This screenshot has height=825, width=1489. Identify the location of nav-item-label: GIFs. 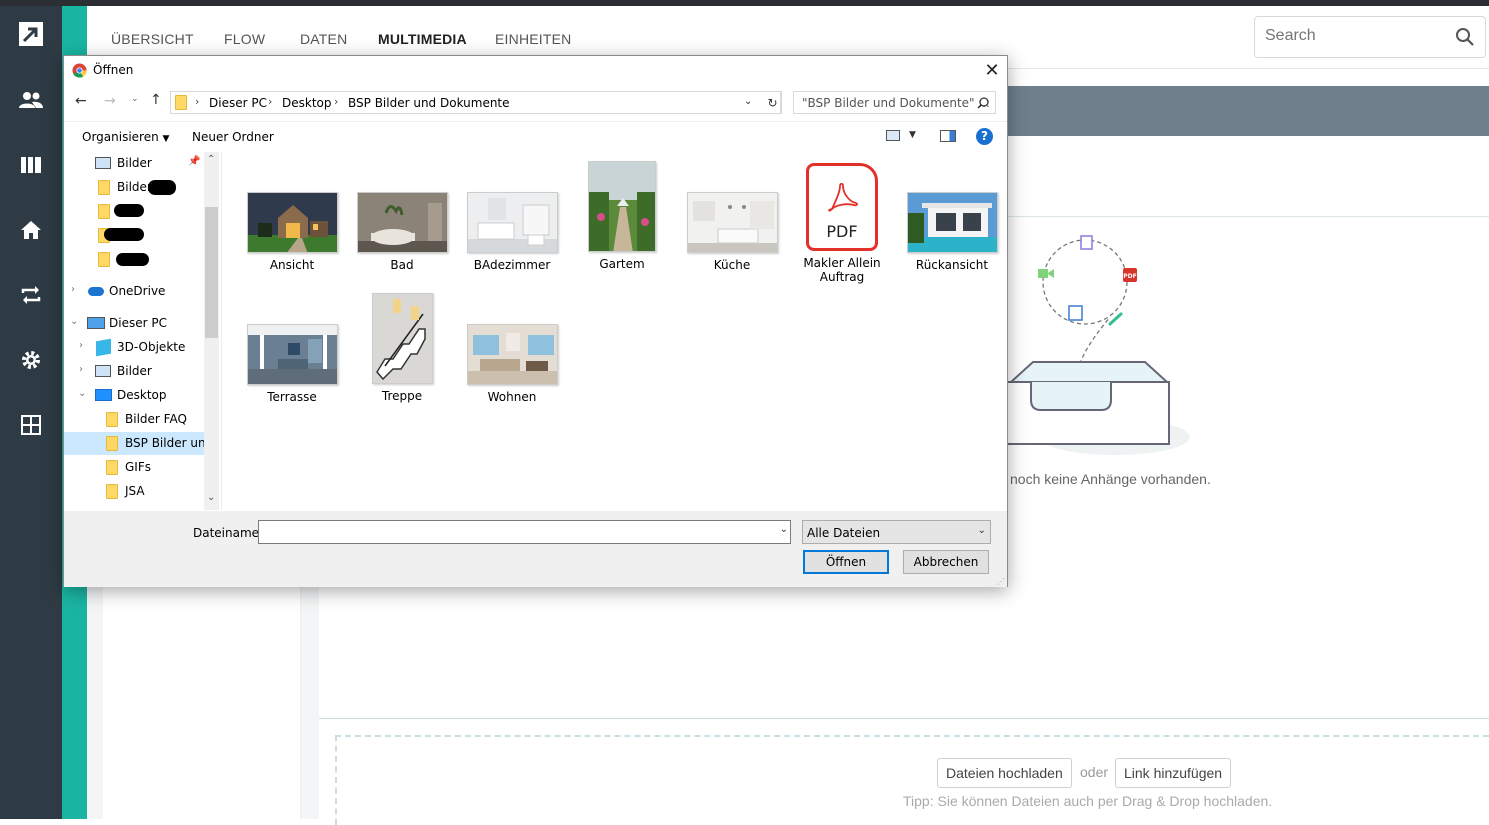
(138, 467).